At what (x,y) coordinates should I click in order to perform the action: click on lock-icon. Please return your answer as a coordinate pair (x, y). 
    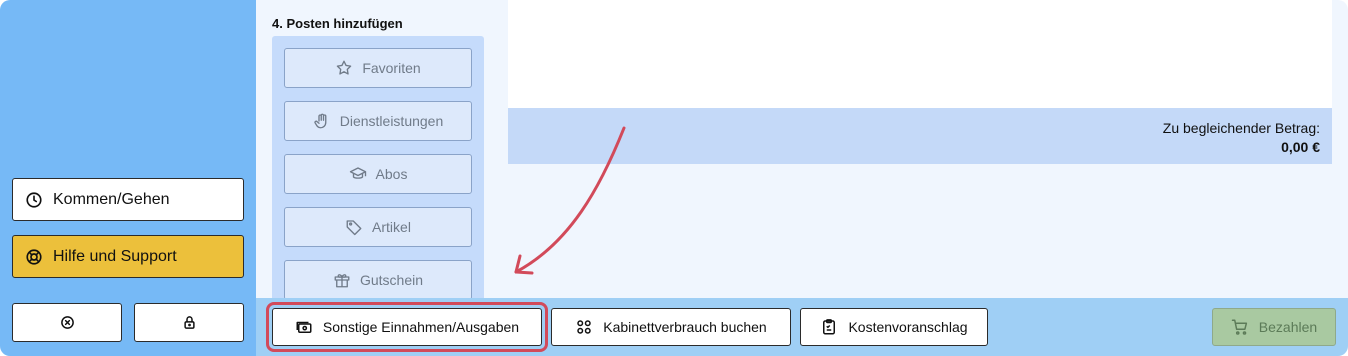
    Looking at the image, I should click on (189, 322).